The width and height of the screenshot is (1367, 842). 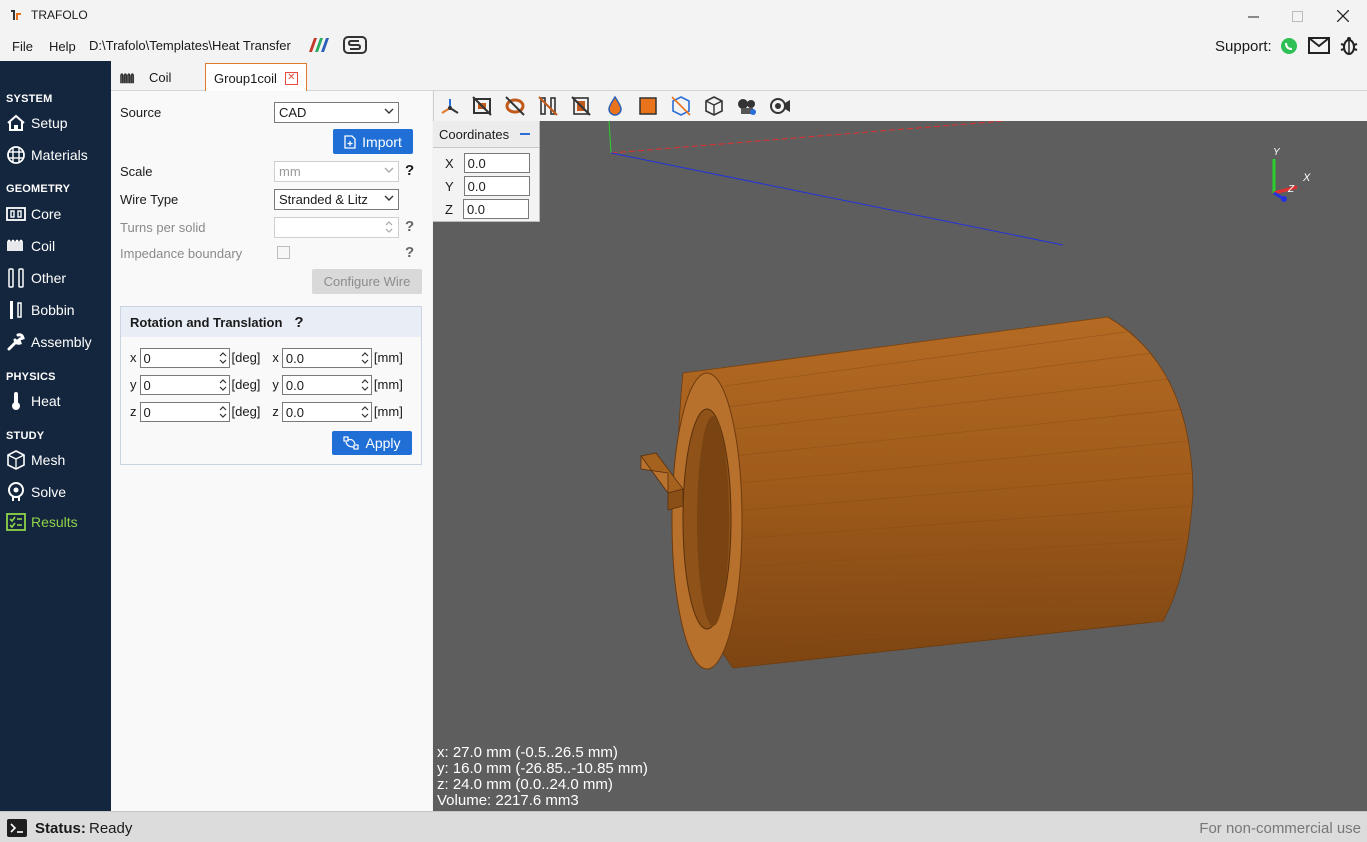 What do you see at coordinates (714, 106) in the screenshot?
I see `view-cube-icon` at bounding box center [714, 106].